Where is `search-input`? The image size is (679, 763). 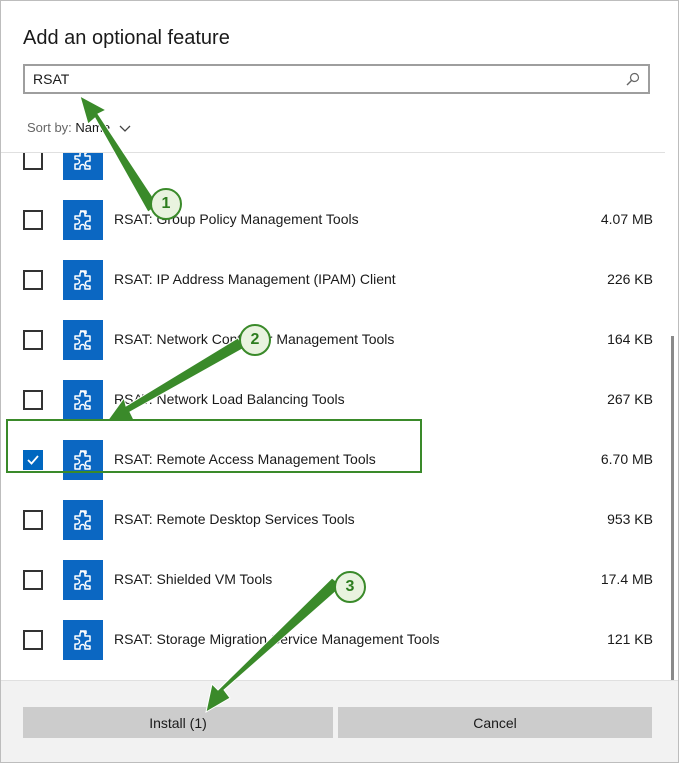
search-input is located at coordinates (323, 79).